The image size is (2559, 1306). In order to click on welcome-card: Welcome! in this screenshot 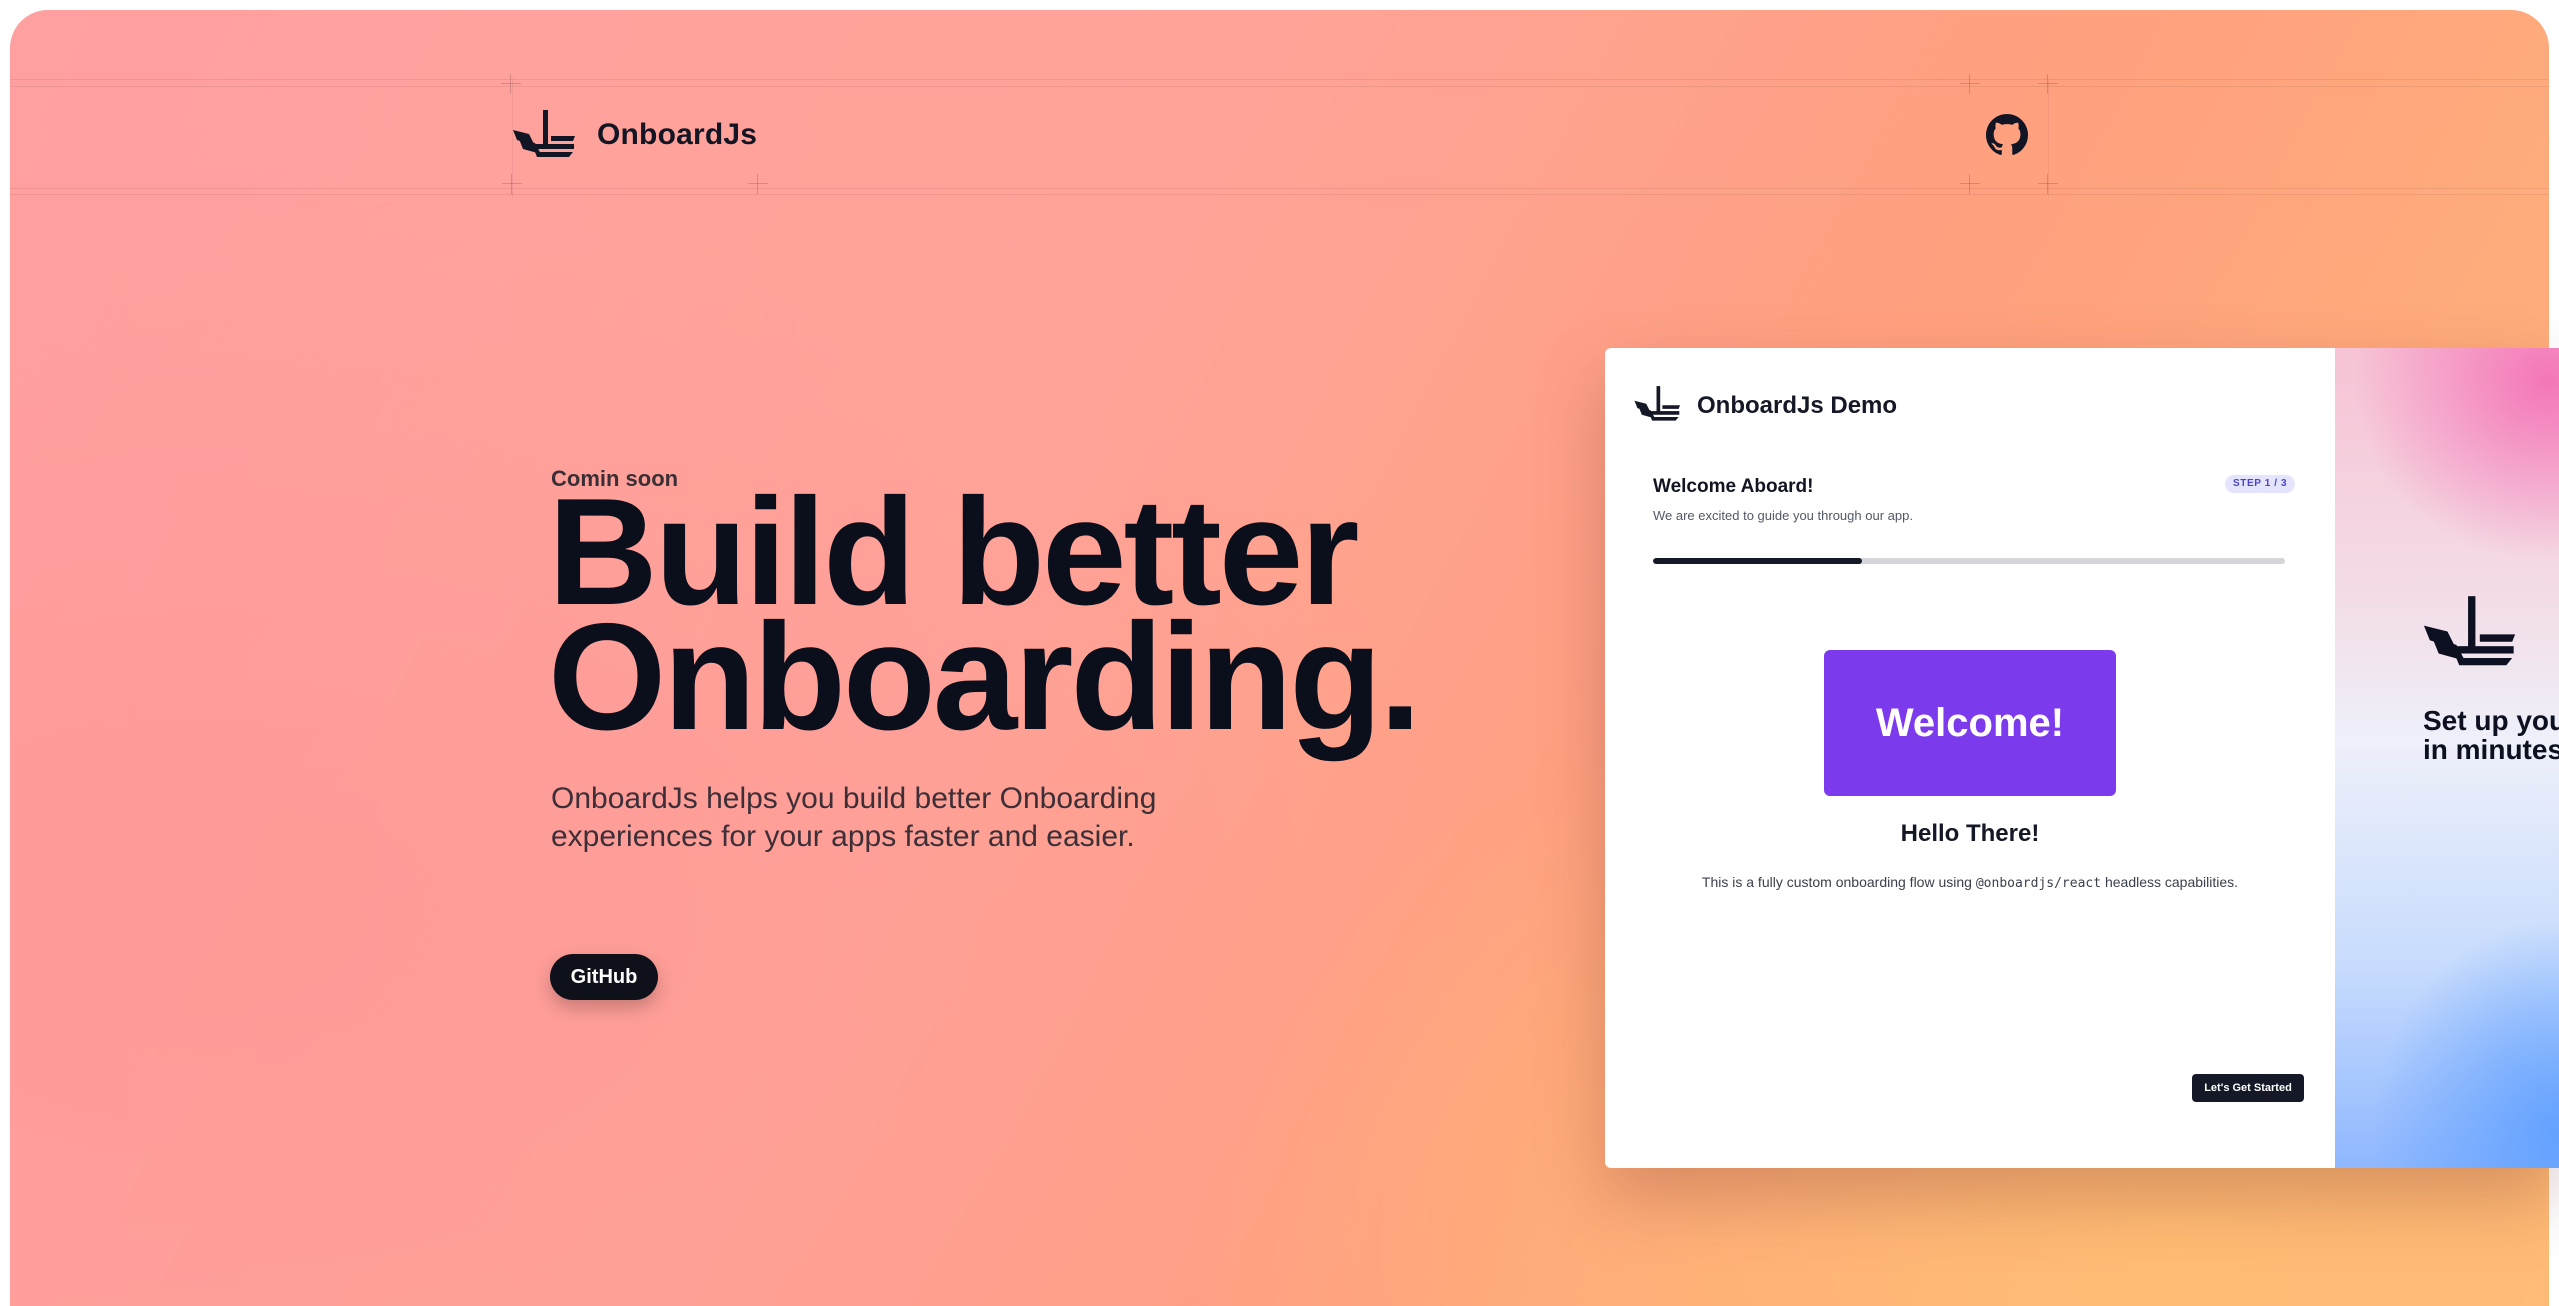, I will do `click(1970, 723)`.